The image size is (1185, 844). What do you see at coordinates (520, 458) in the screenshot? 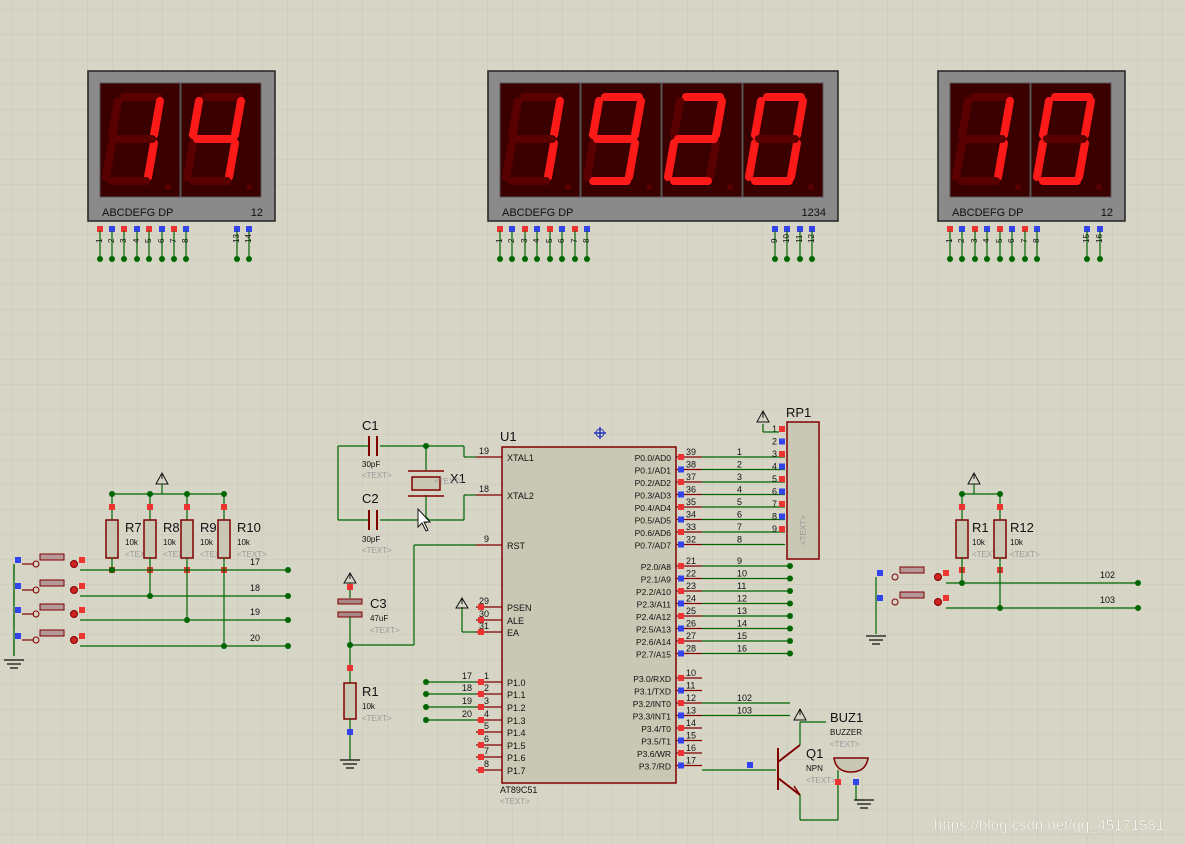
I see `mcu-pin-name: XTAL1` at bounding box center [520, 458].